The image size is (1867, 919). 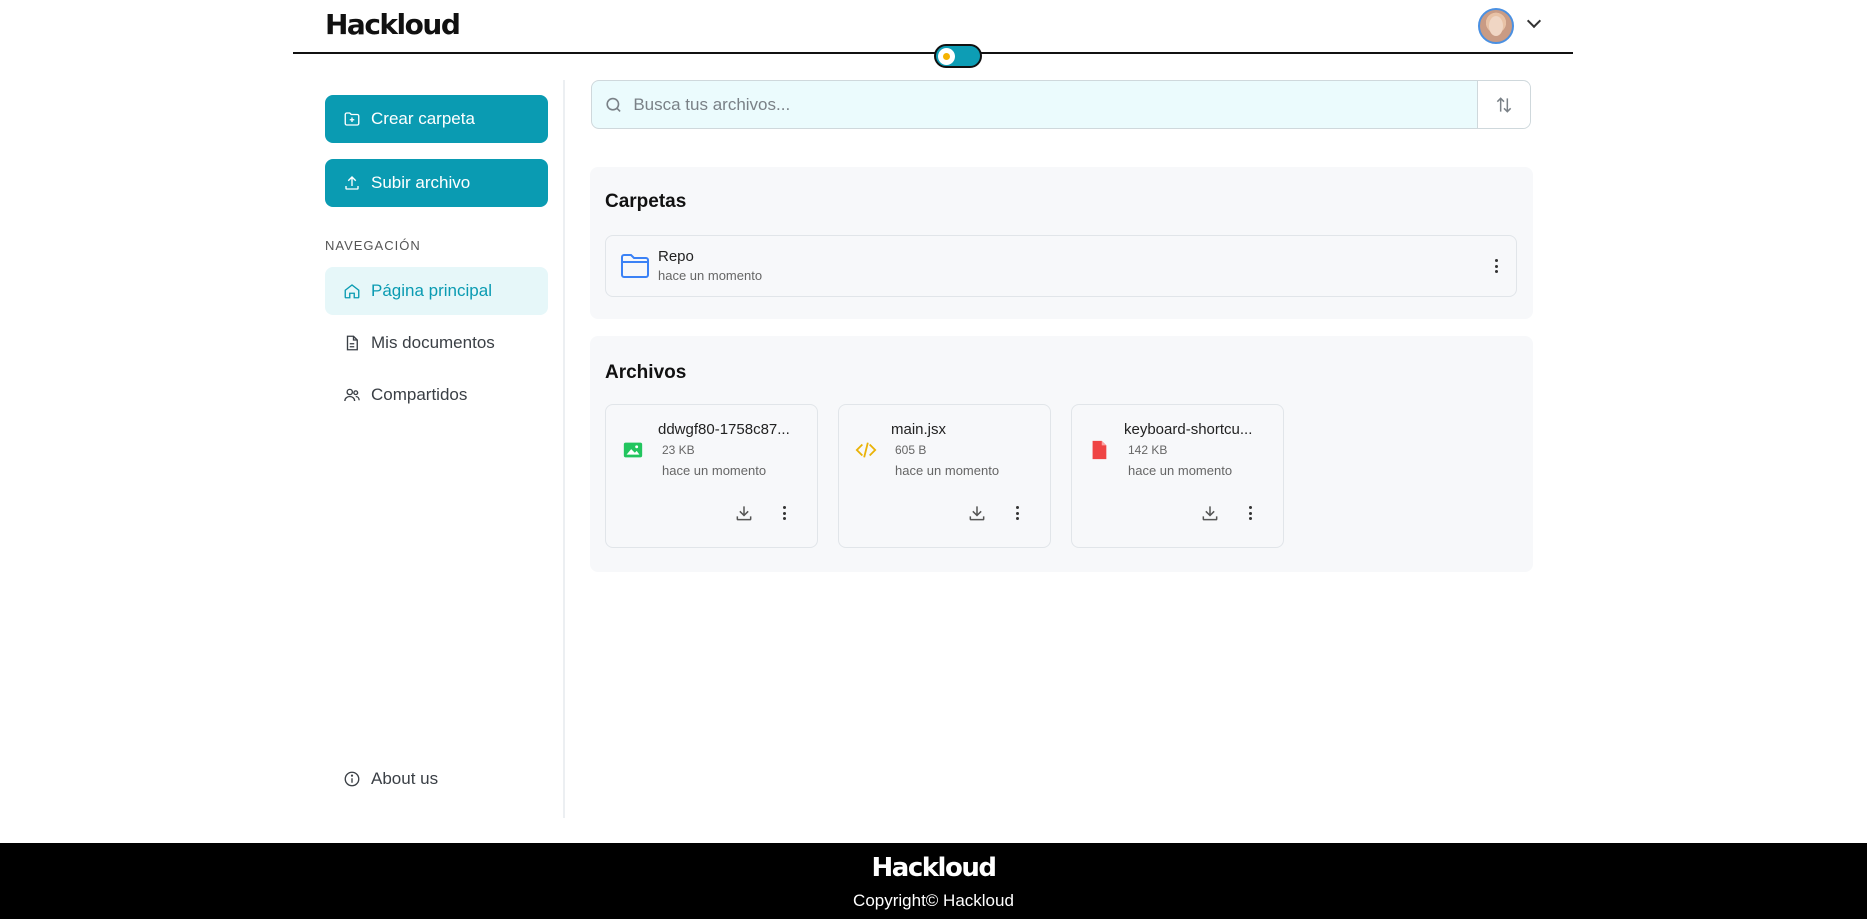 I want to click on theme-toggle, so click(x=958, y=56).